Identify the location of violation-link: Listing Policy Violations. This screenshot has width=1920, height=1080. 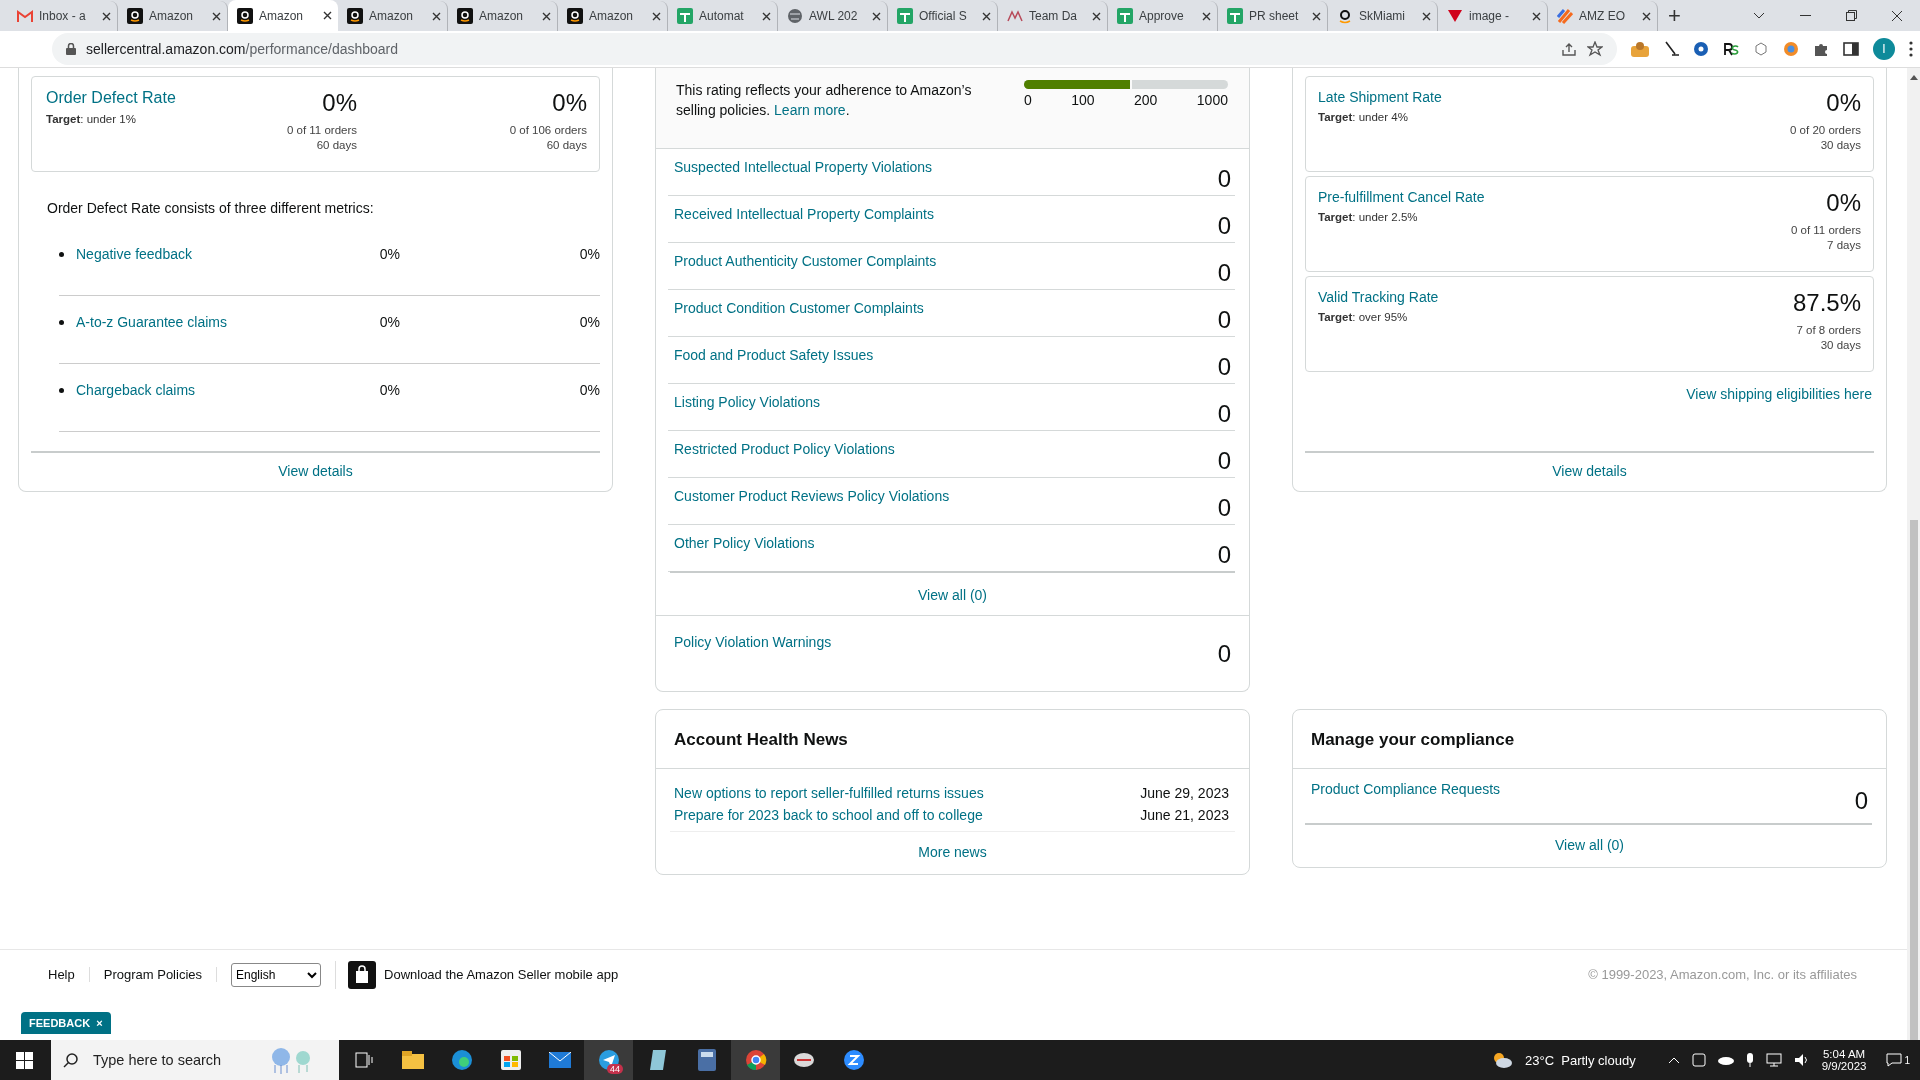
(747, 412).